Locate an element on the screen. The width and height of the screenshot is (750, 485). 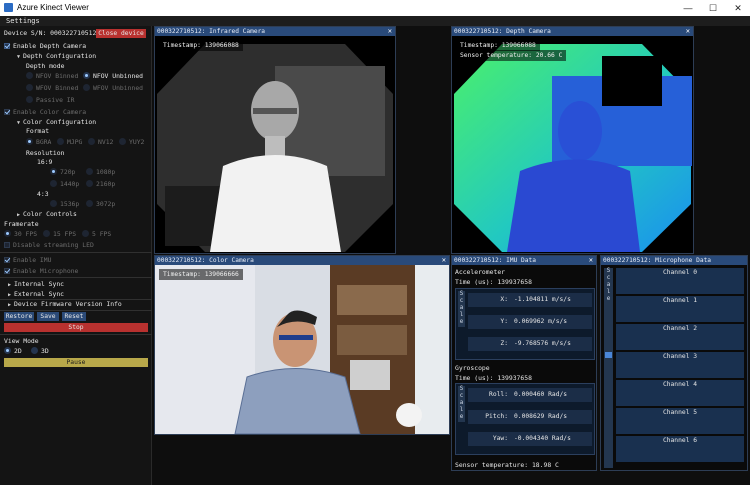
infrared-panel-title: 000322710512: Infrared Camera is located at coordinates (275, 31).